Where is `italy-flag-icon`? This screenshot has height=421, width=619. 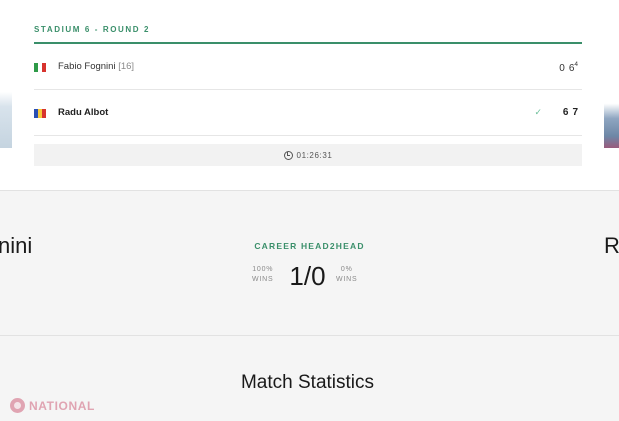
italy-flag-icon is located at coordinates (40, 67).